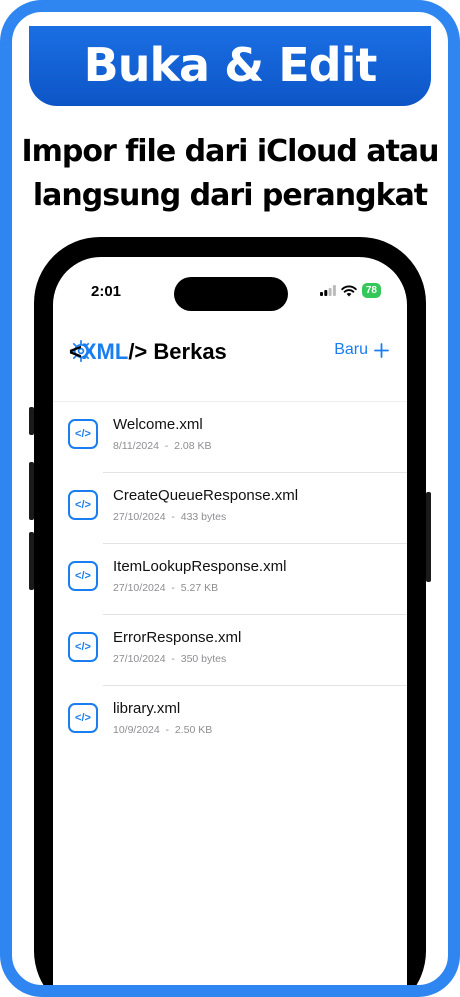 The height and width of the screenshot is (997, 460). What do you see at coordinates (230, 98) in the screenshot?
I see `promo-headline: Buka & Edit XML` at bounding box center [230, 98].